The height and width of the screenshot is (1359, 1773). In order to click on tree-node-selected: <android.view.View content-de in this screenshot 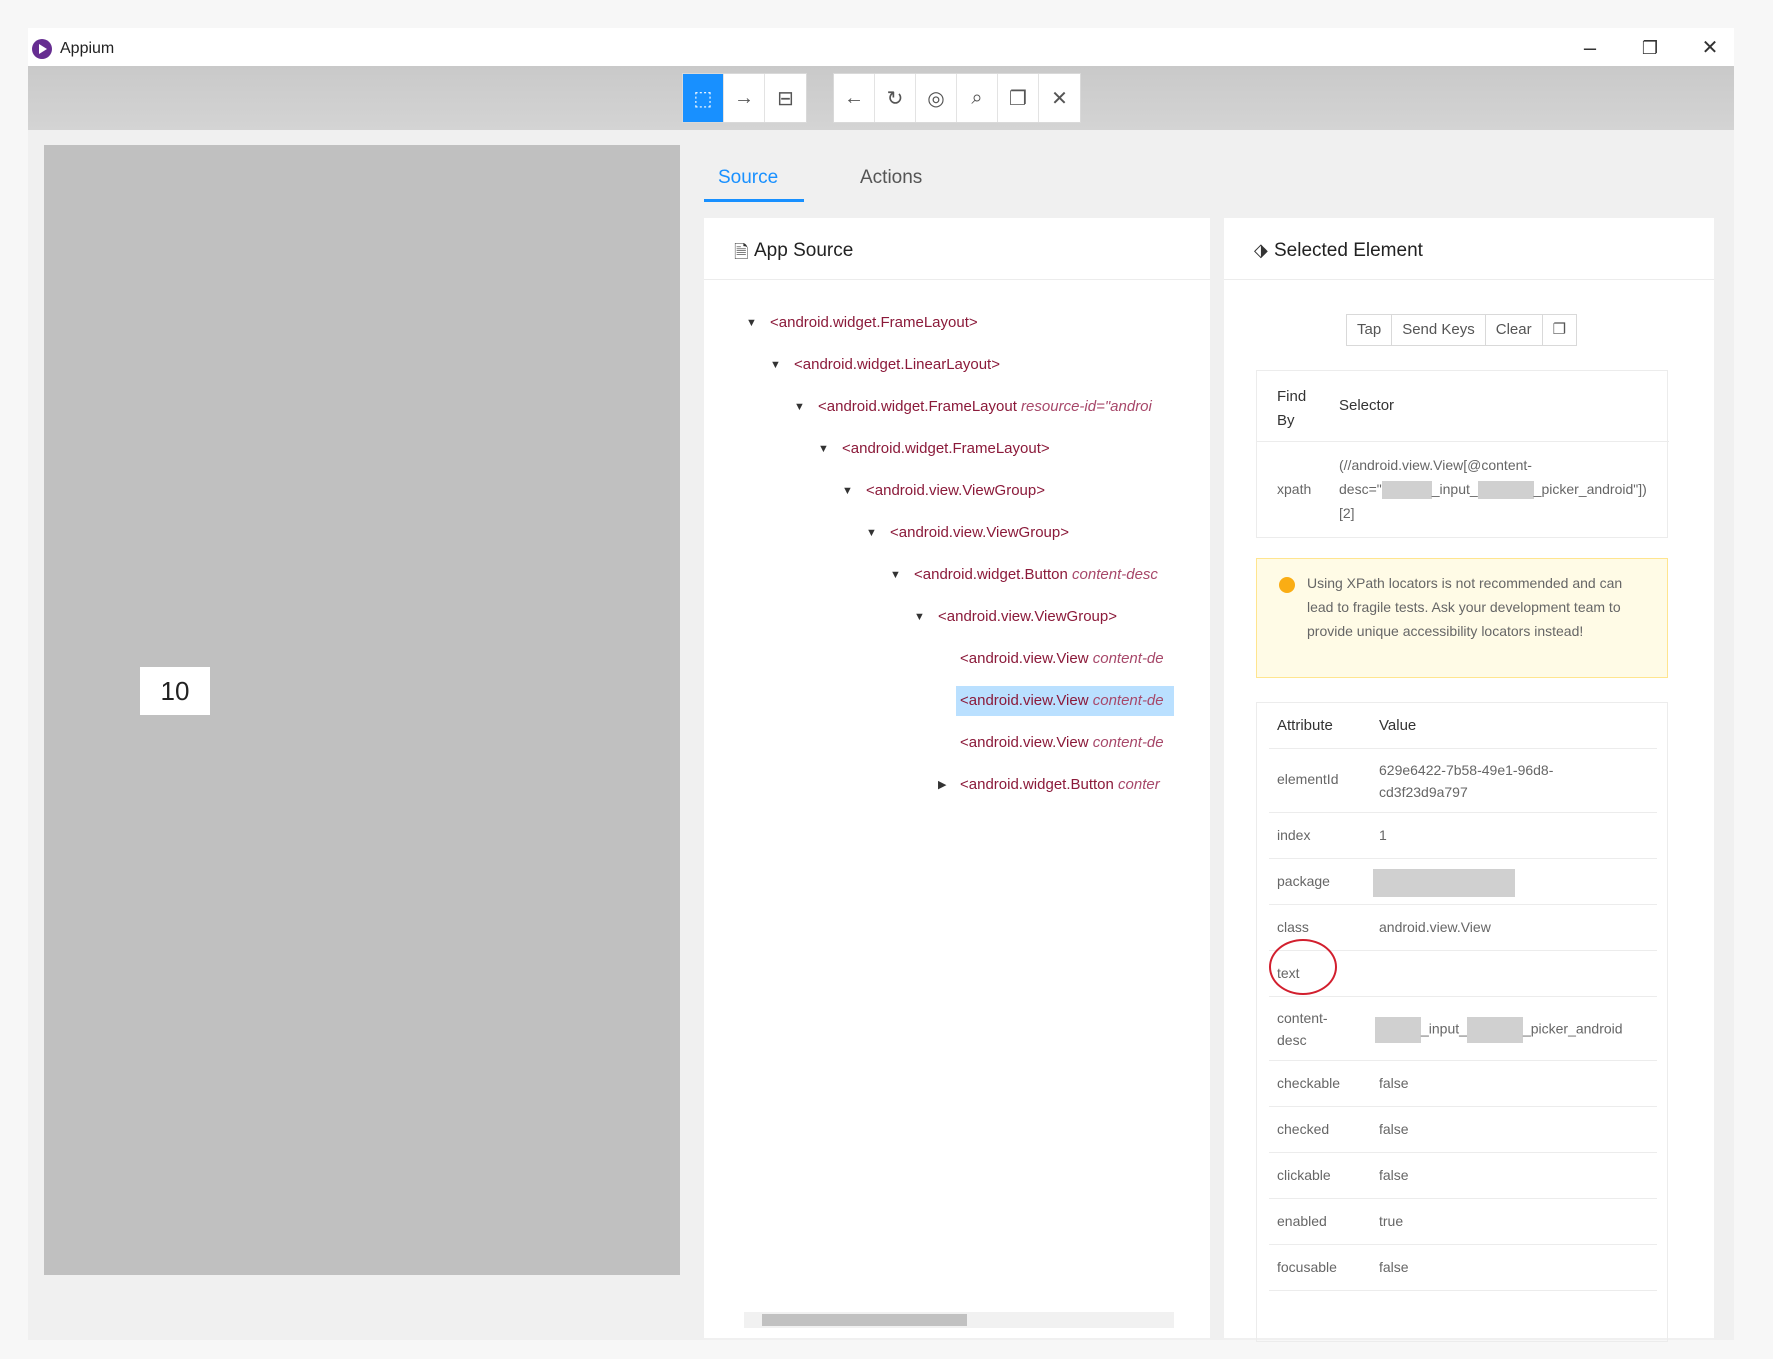, I will do `click(1065, 701)`.